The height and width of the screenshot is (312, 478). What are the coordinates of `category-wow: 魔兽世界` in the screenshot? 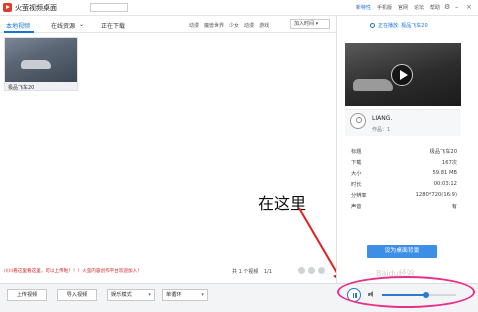 It's located at (214, 25).